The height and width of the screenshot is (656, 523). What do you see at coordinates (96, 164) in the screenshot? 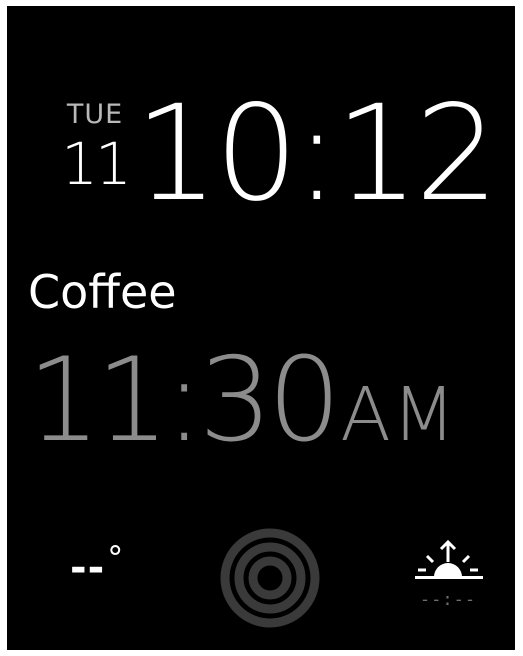
I see `day-of-month: 11` at bounding box center [96, 164].